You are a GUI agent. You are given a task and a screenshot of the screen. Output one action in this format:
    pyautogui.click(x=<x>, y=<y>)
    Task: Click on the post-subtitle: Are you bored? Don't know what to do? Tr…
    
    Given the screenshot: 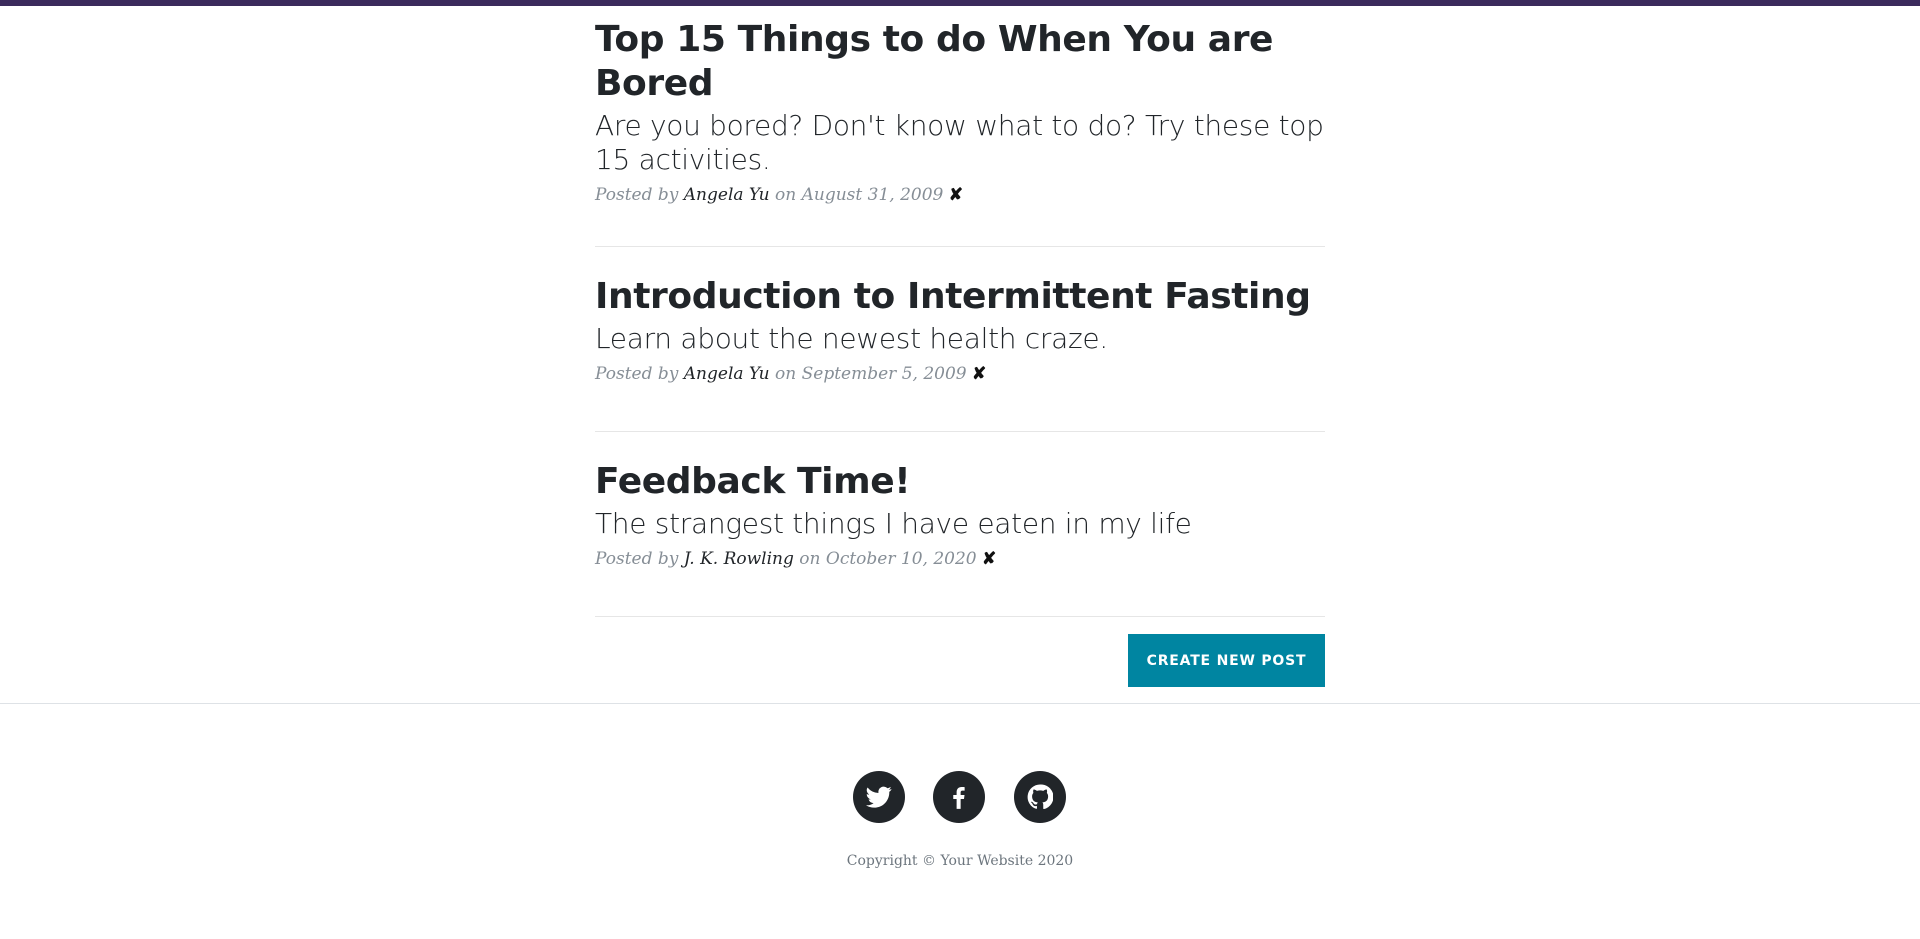 What is the action you would take?
    pyautogui.click(x=959, y=142)
    